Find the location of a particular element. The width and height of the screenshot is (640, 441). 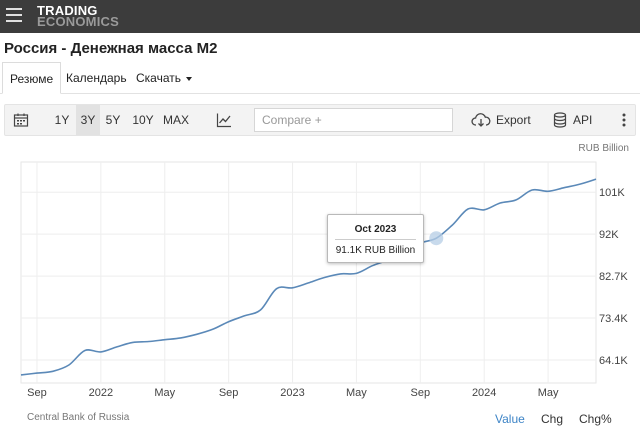

tooltip-divider is located at coordinates (375, 239).